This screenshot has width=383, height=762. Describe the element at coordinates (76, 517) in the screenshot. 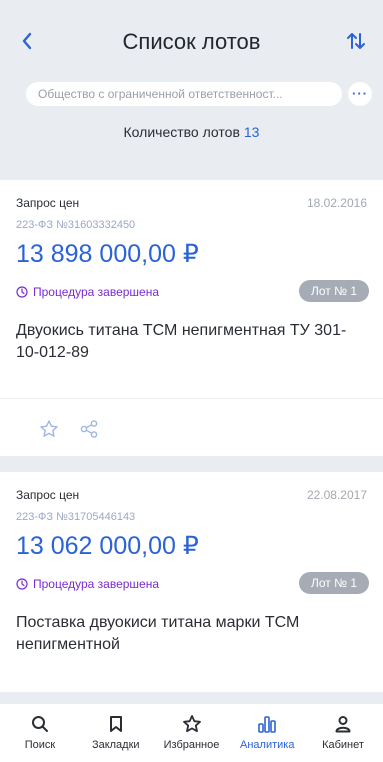

I see `law-number: 223-ФЗ №31705446143` at that location.